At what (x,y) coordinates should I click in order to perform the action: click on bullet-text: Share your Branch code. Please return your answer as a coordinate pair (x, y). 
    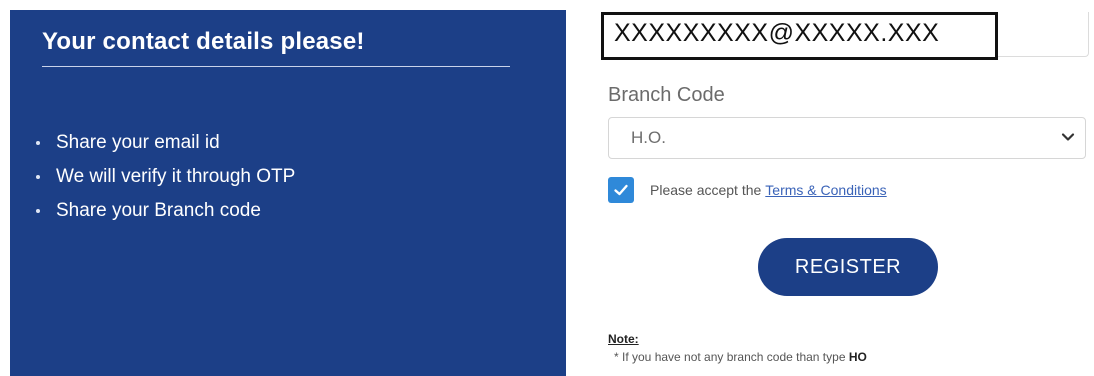
    Looking at the image, I should click on (158, 210).